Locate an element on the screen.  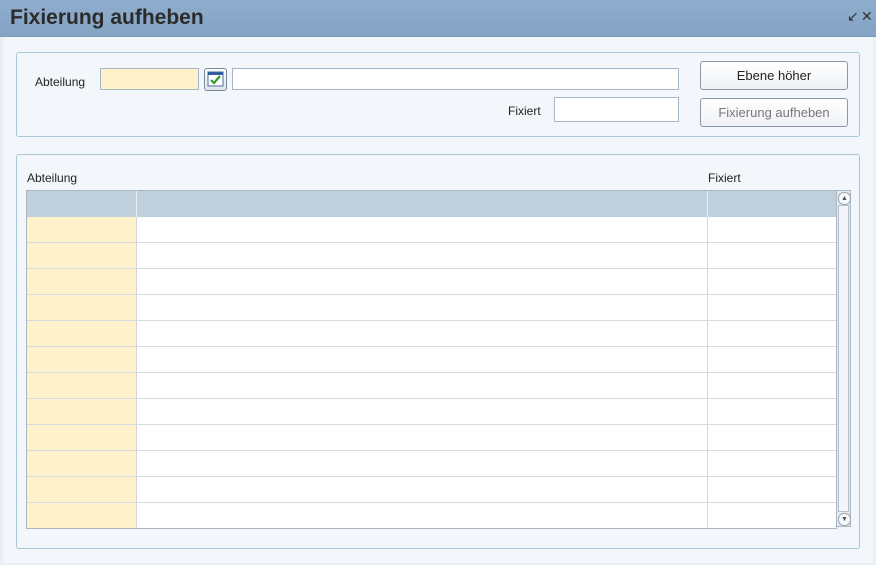
header-cell-abteilung is located at coordinates (82, 204).